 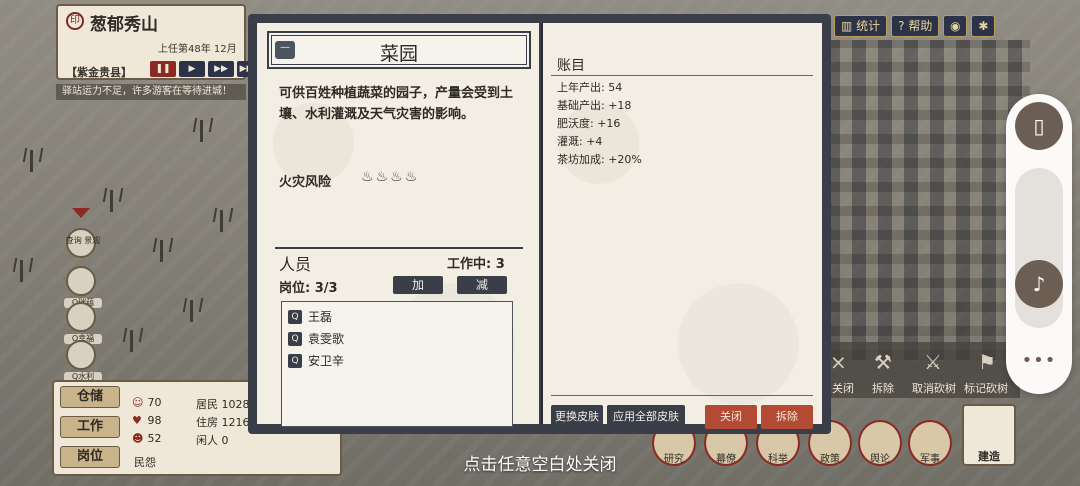 I want to click on system-side-panel: ▯ ♪ •••, so click(x=1039, y=244).